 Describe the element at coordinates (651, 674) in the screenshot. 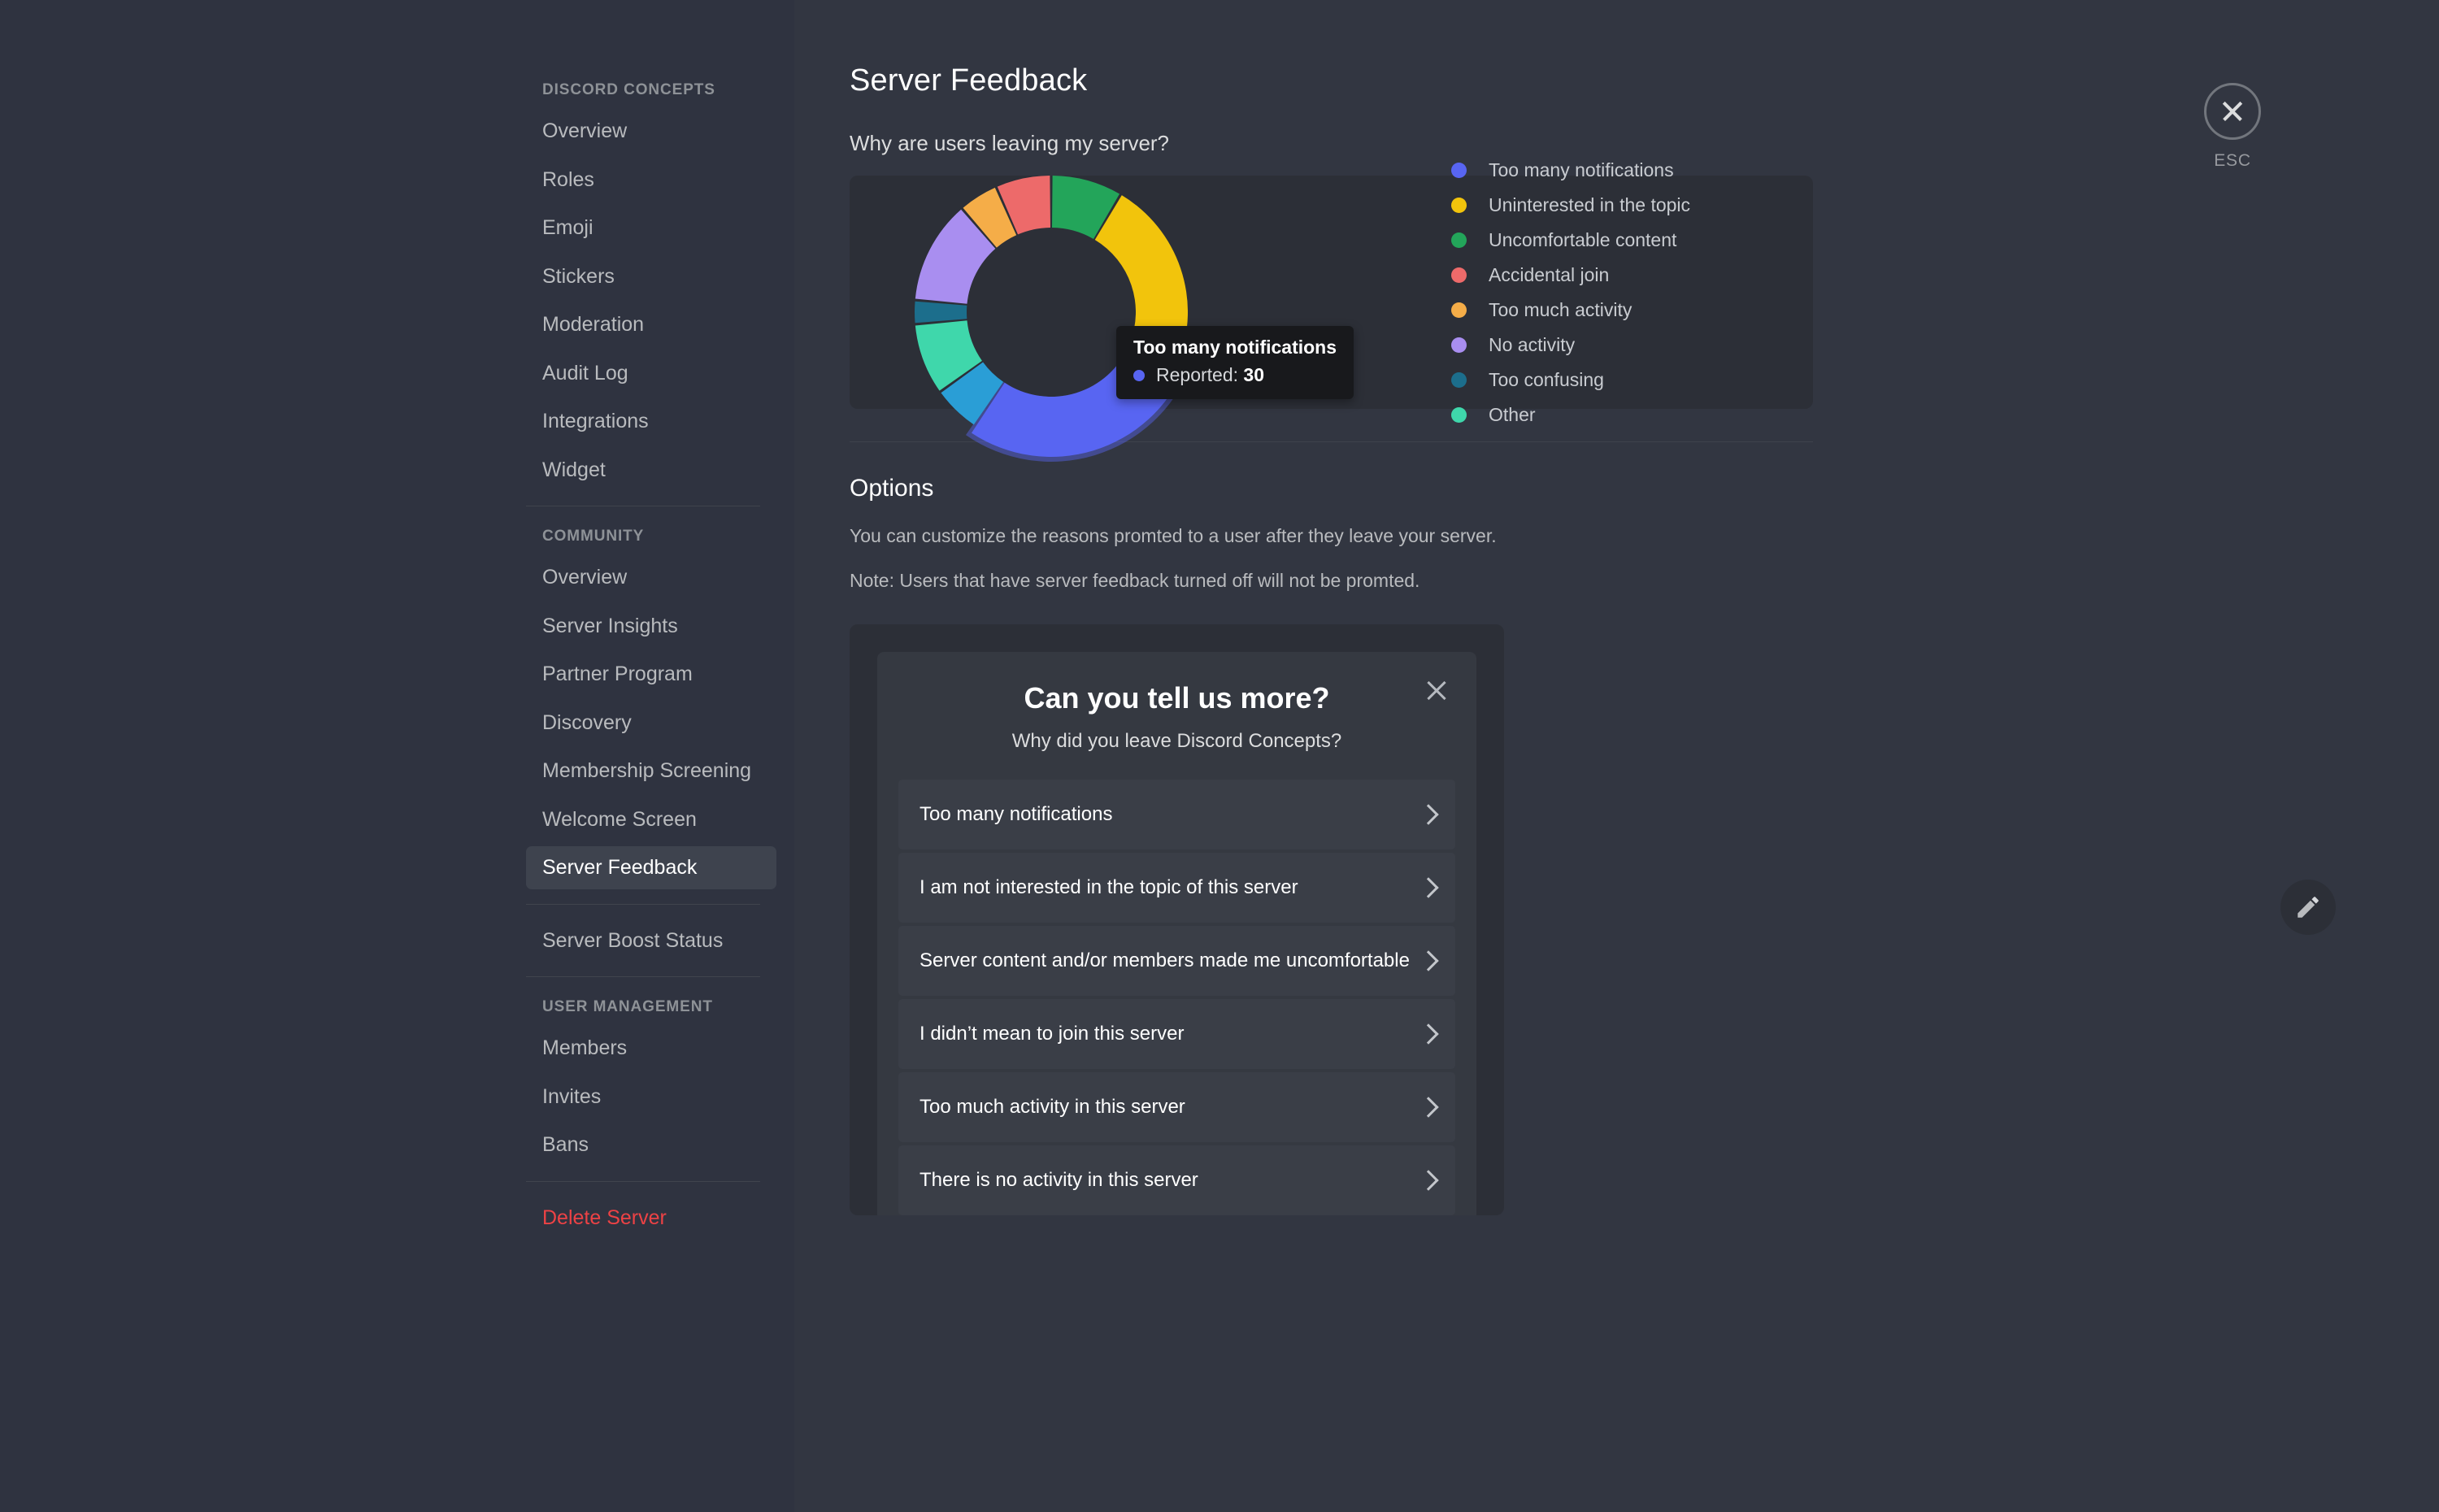

I see `sidebar-item-partner-program: Partner Program` at that location.